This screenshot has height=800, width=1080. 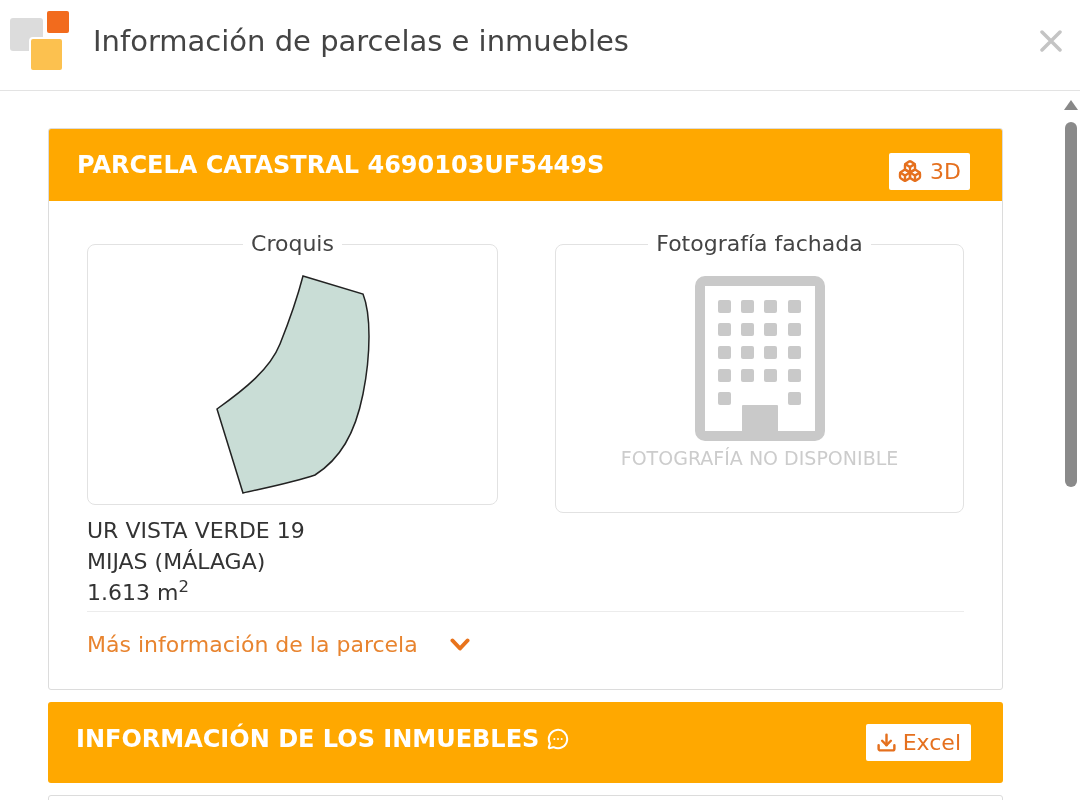 I want to click on cubes-icon, so click(x=910, y=171).